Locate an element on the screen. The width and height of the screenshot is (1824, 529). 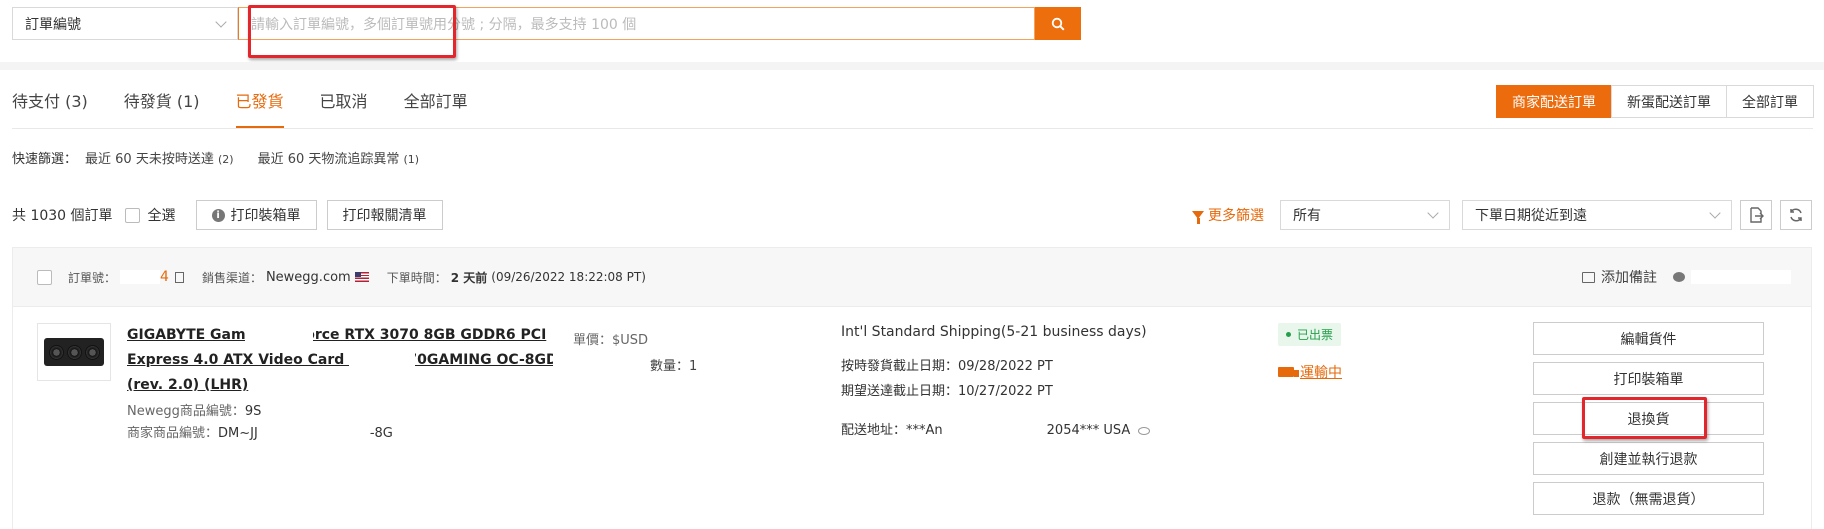
print-customs-list-button: 打印報關清單 is located at coordinates (384, 215).